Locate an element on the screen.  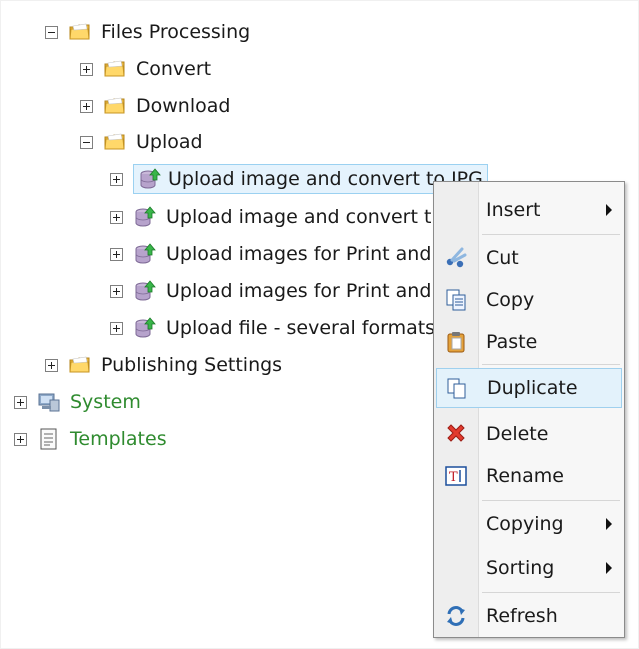
menu-item-cut: Cut is located at coordinates (529, 258).